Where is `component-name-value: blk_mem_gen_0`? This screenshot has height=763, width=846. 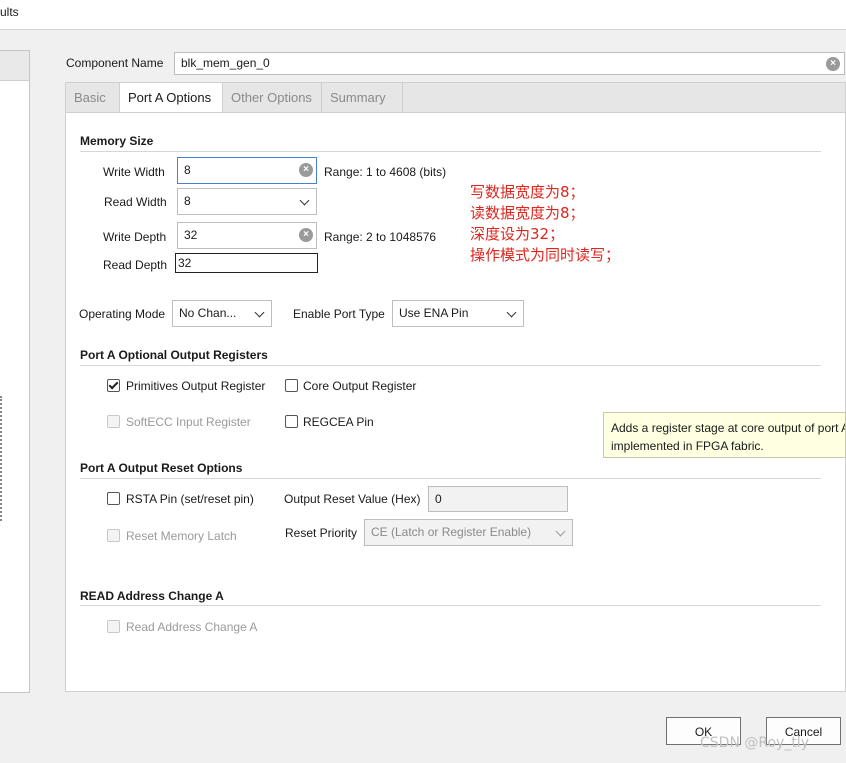 component-name-value: blk_mem_gen_0 is located at coordinates (225, 63).